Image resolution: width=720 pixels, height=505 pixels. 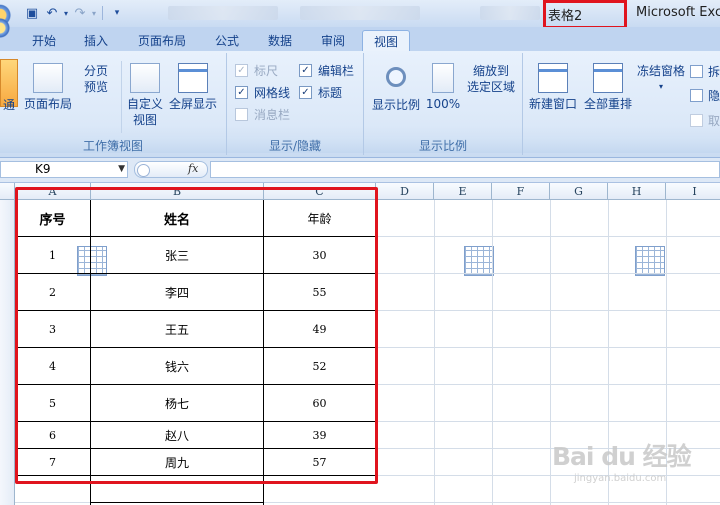 I want to click on magnifier-icon, so click(x=396, y=77).